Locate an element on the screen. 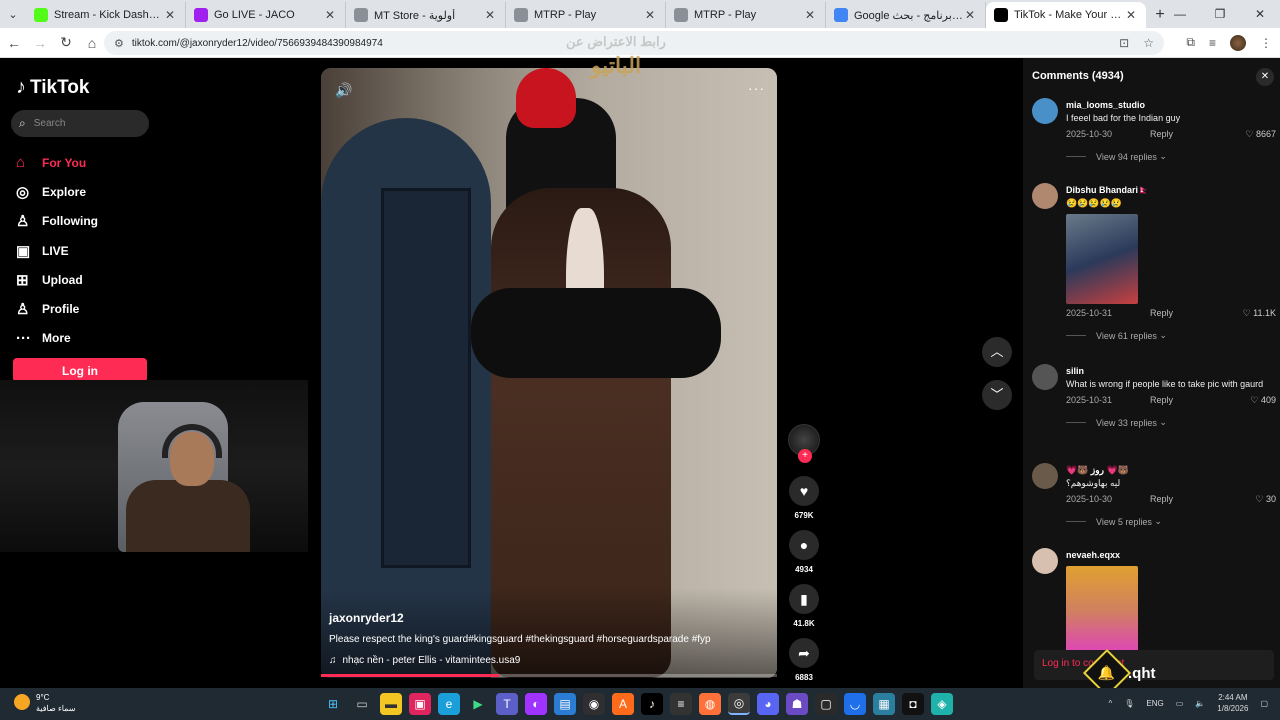  app-icon-cyan: ◈ is located at coordinates (942, 704).